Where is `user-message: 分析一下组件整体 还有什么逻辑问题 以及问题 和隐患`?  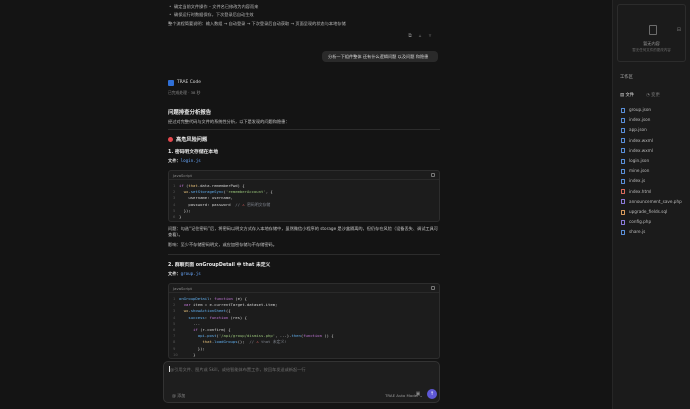 user-message: 分析一下组件整体 还有什么逻辑问题 以及问题 和隐患 is located at coordinates (380, 56).